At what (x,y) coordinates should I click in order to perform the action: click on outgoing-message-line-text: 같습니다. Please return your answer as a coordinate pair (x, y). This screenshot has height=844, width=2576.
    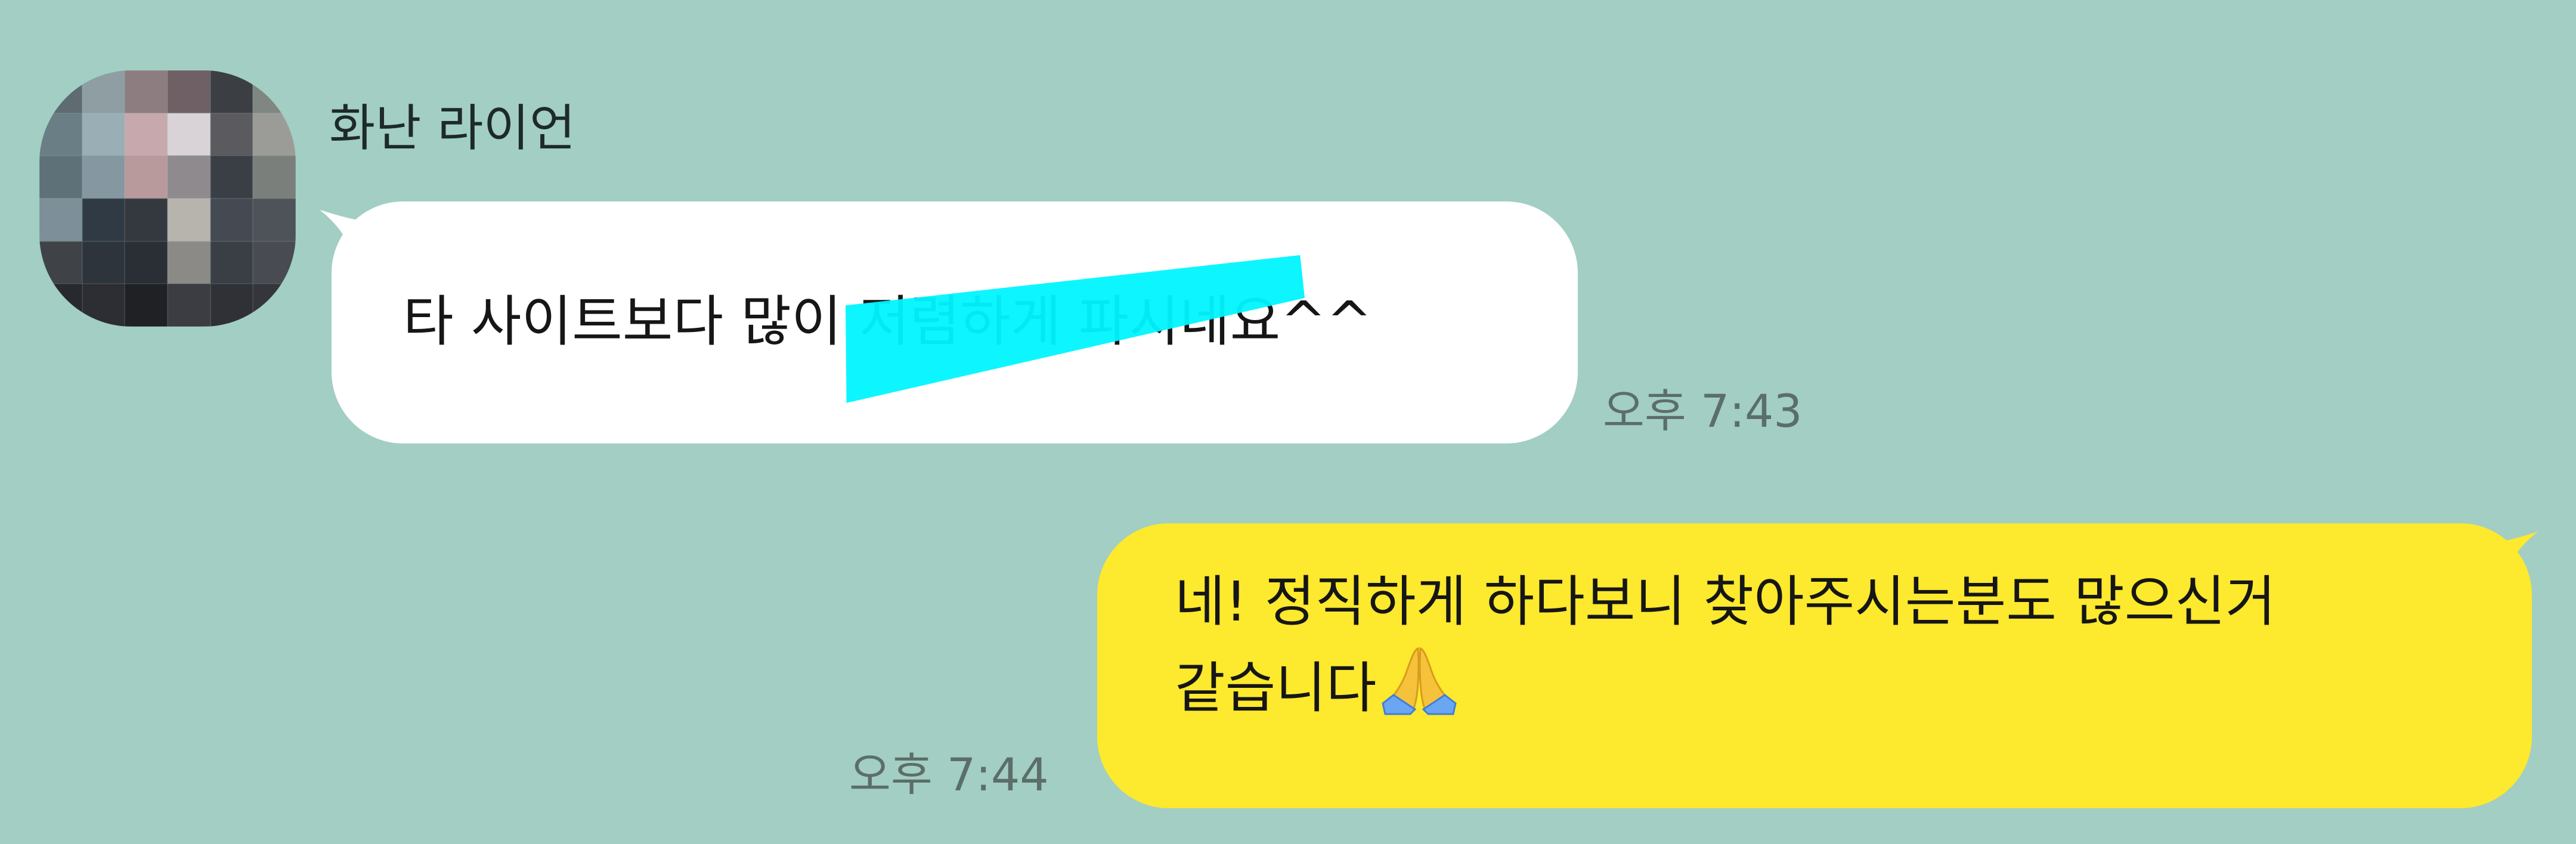
    Looking at the image, I should click on (1276, 688).